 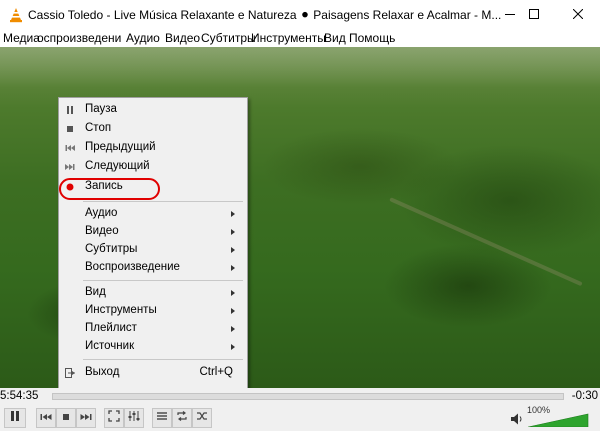 I want to click on shuffle-icon, so click(x=202, y=418).